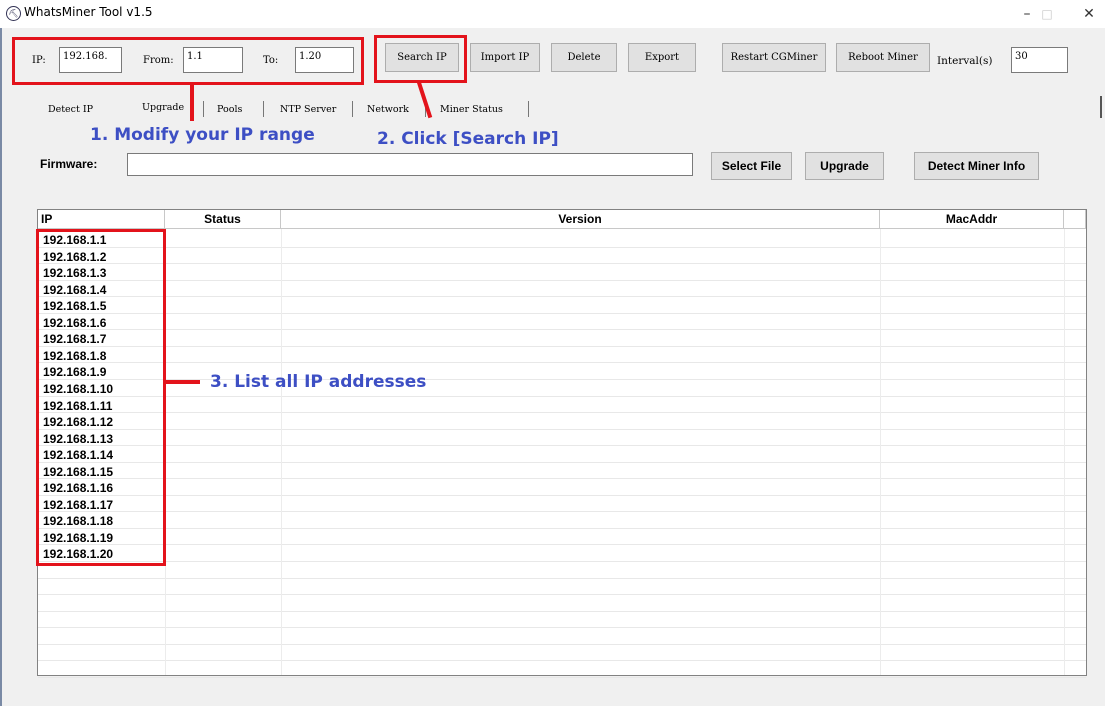 The height and width of the screenshot is (706, 1105). Describe the element at coordinates (1089, 14) in the screenshot. I see `close-icon: ✕` at that location.